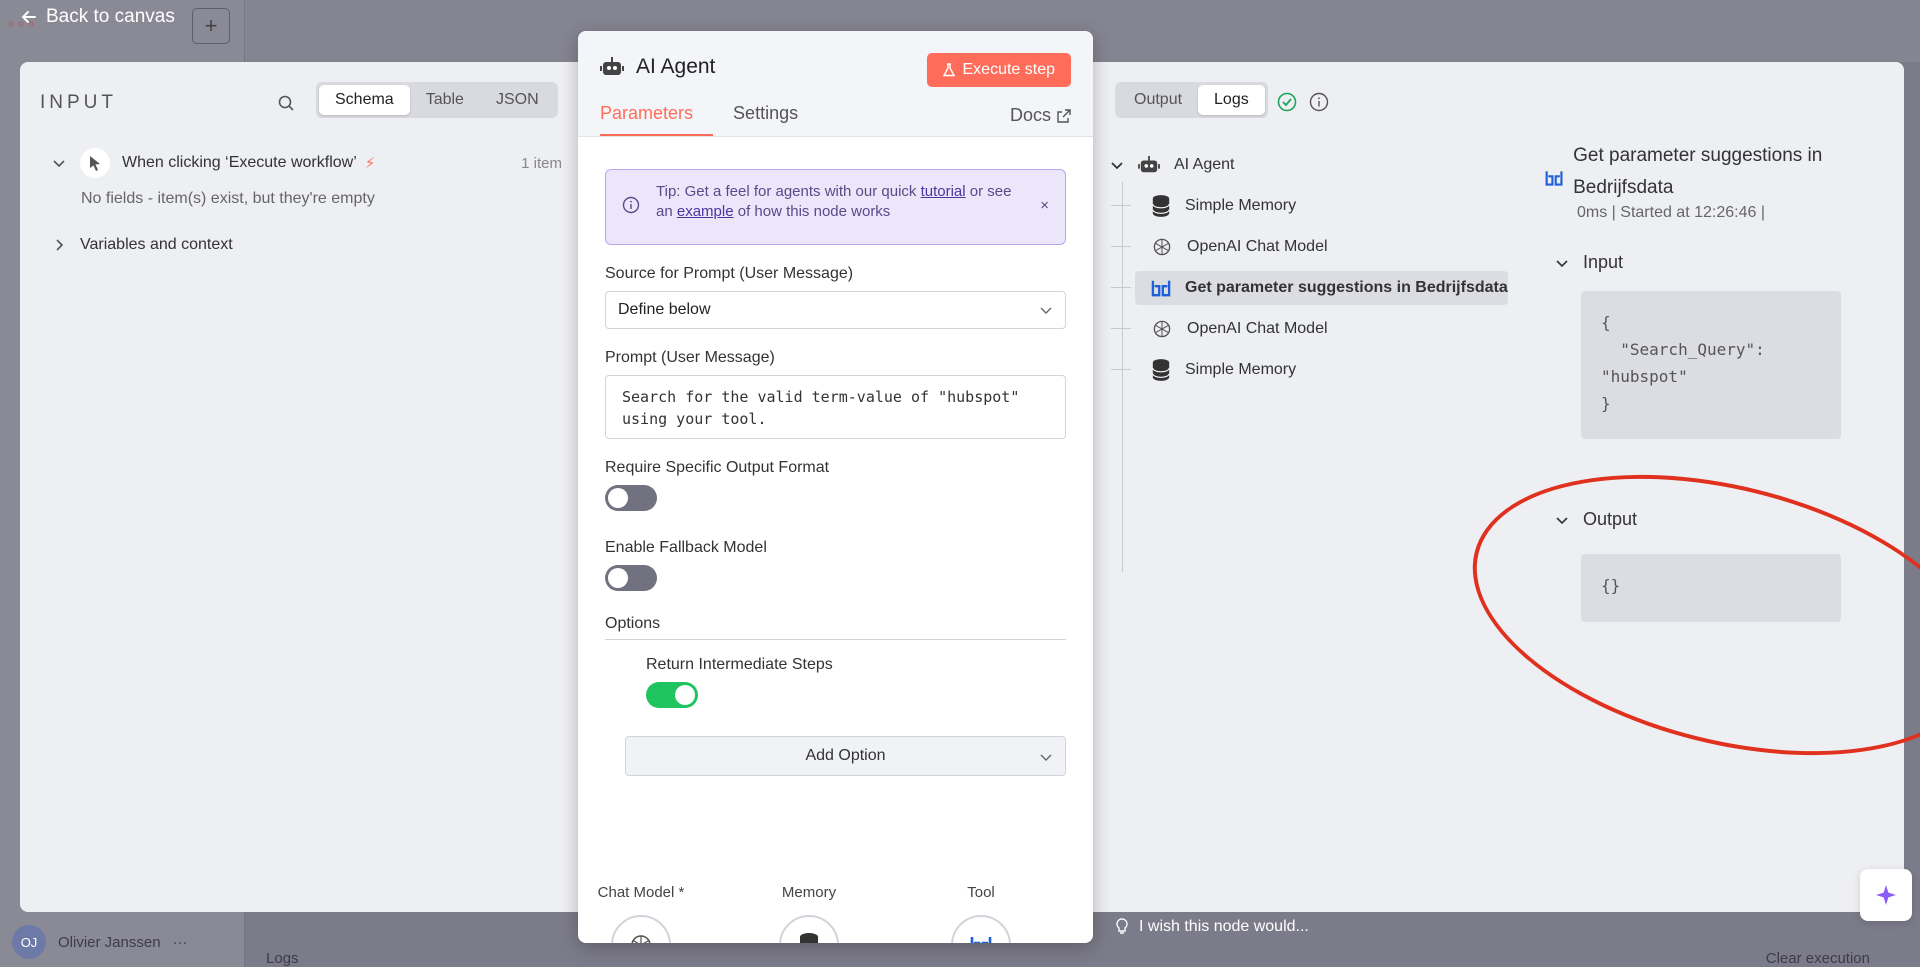 Image resolution: width=1920 pixels, height=967 pixels. Describe the element at coordinates (109, 942) in the screenshot. I see `user-name: Olivier Janssen` at that location.